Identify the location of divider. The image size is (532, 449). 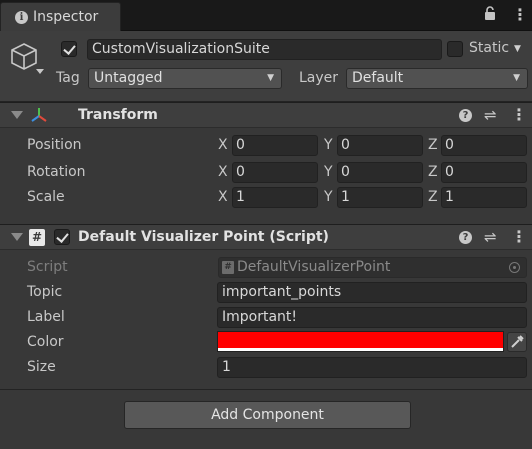
(266, 389).